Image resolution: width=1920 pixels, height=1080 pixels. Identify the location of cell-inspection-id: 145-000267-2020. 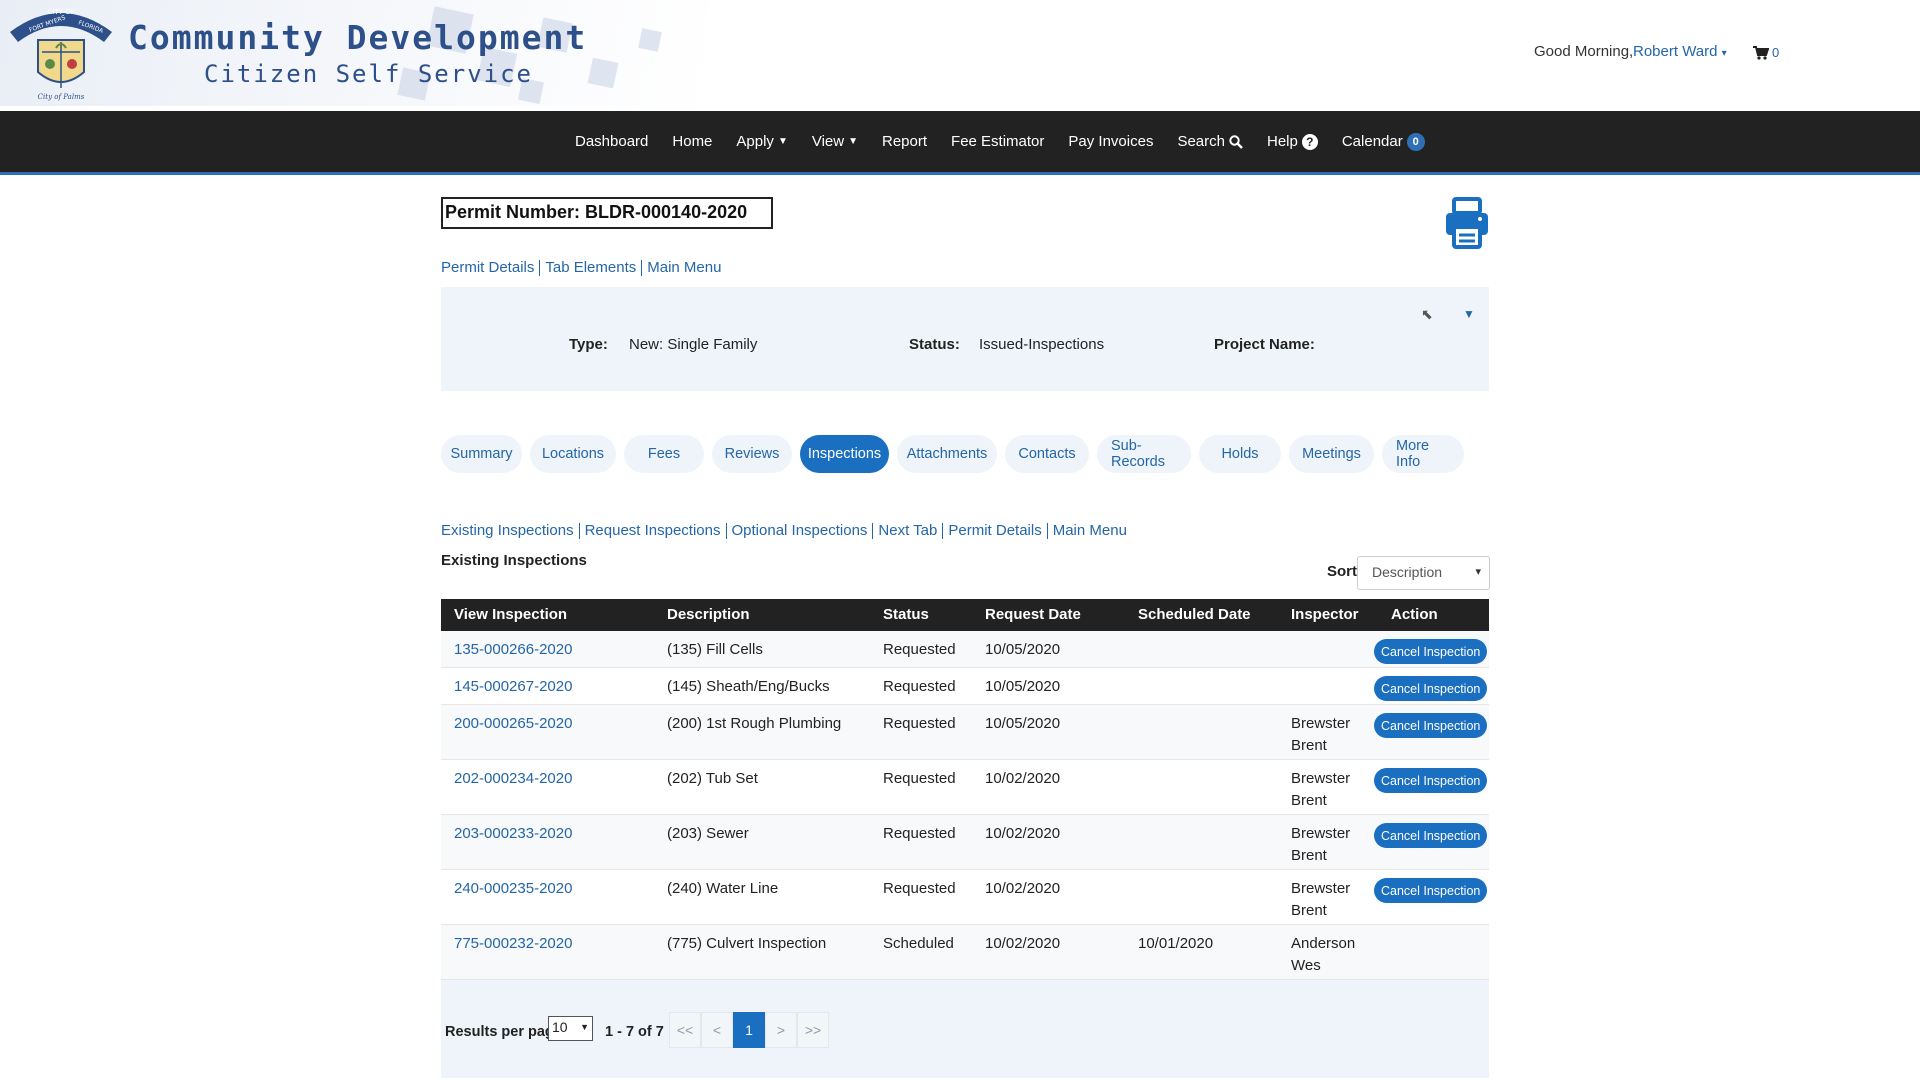
(513, 687).